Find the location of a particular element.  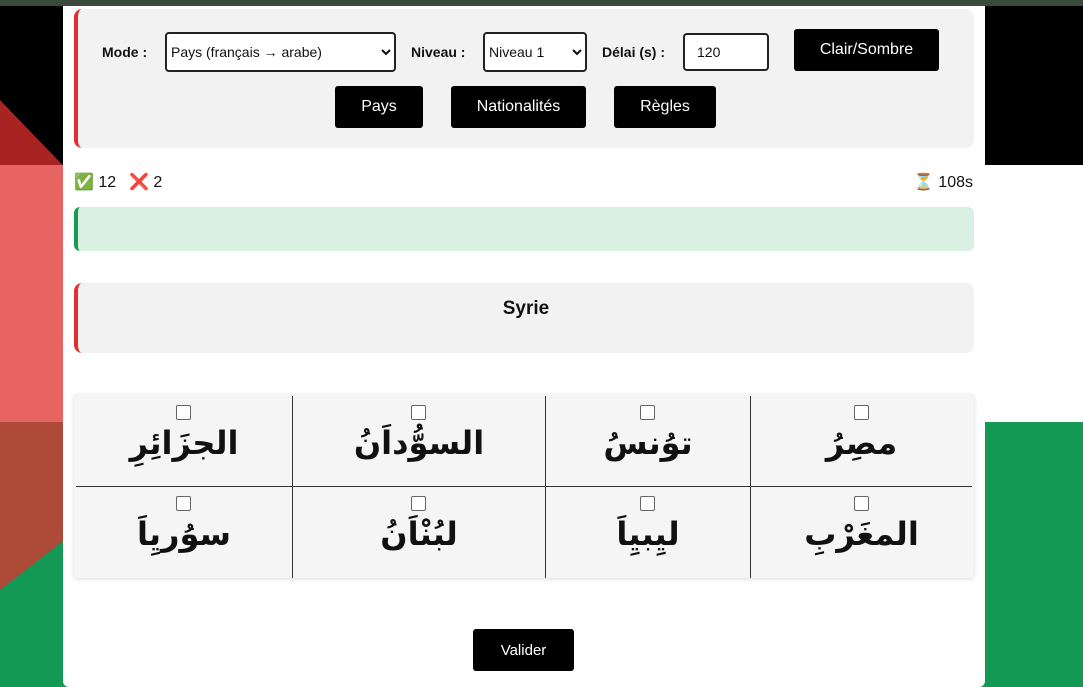

level-label: Niveau : is located at coordinates (438, 52).